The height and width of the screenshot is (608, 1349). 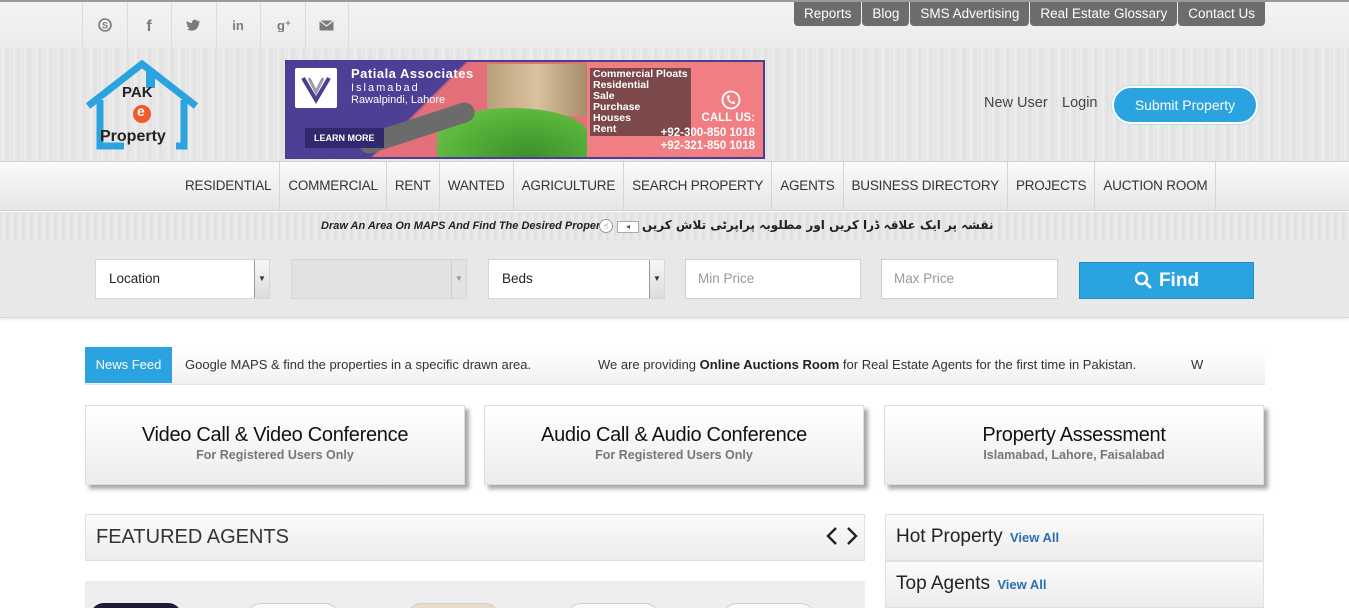 I want to click on news-item: W, so click(x=1197, y=364).